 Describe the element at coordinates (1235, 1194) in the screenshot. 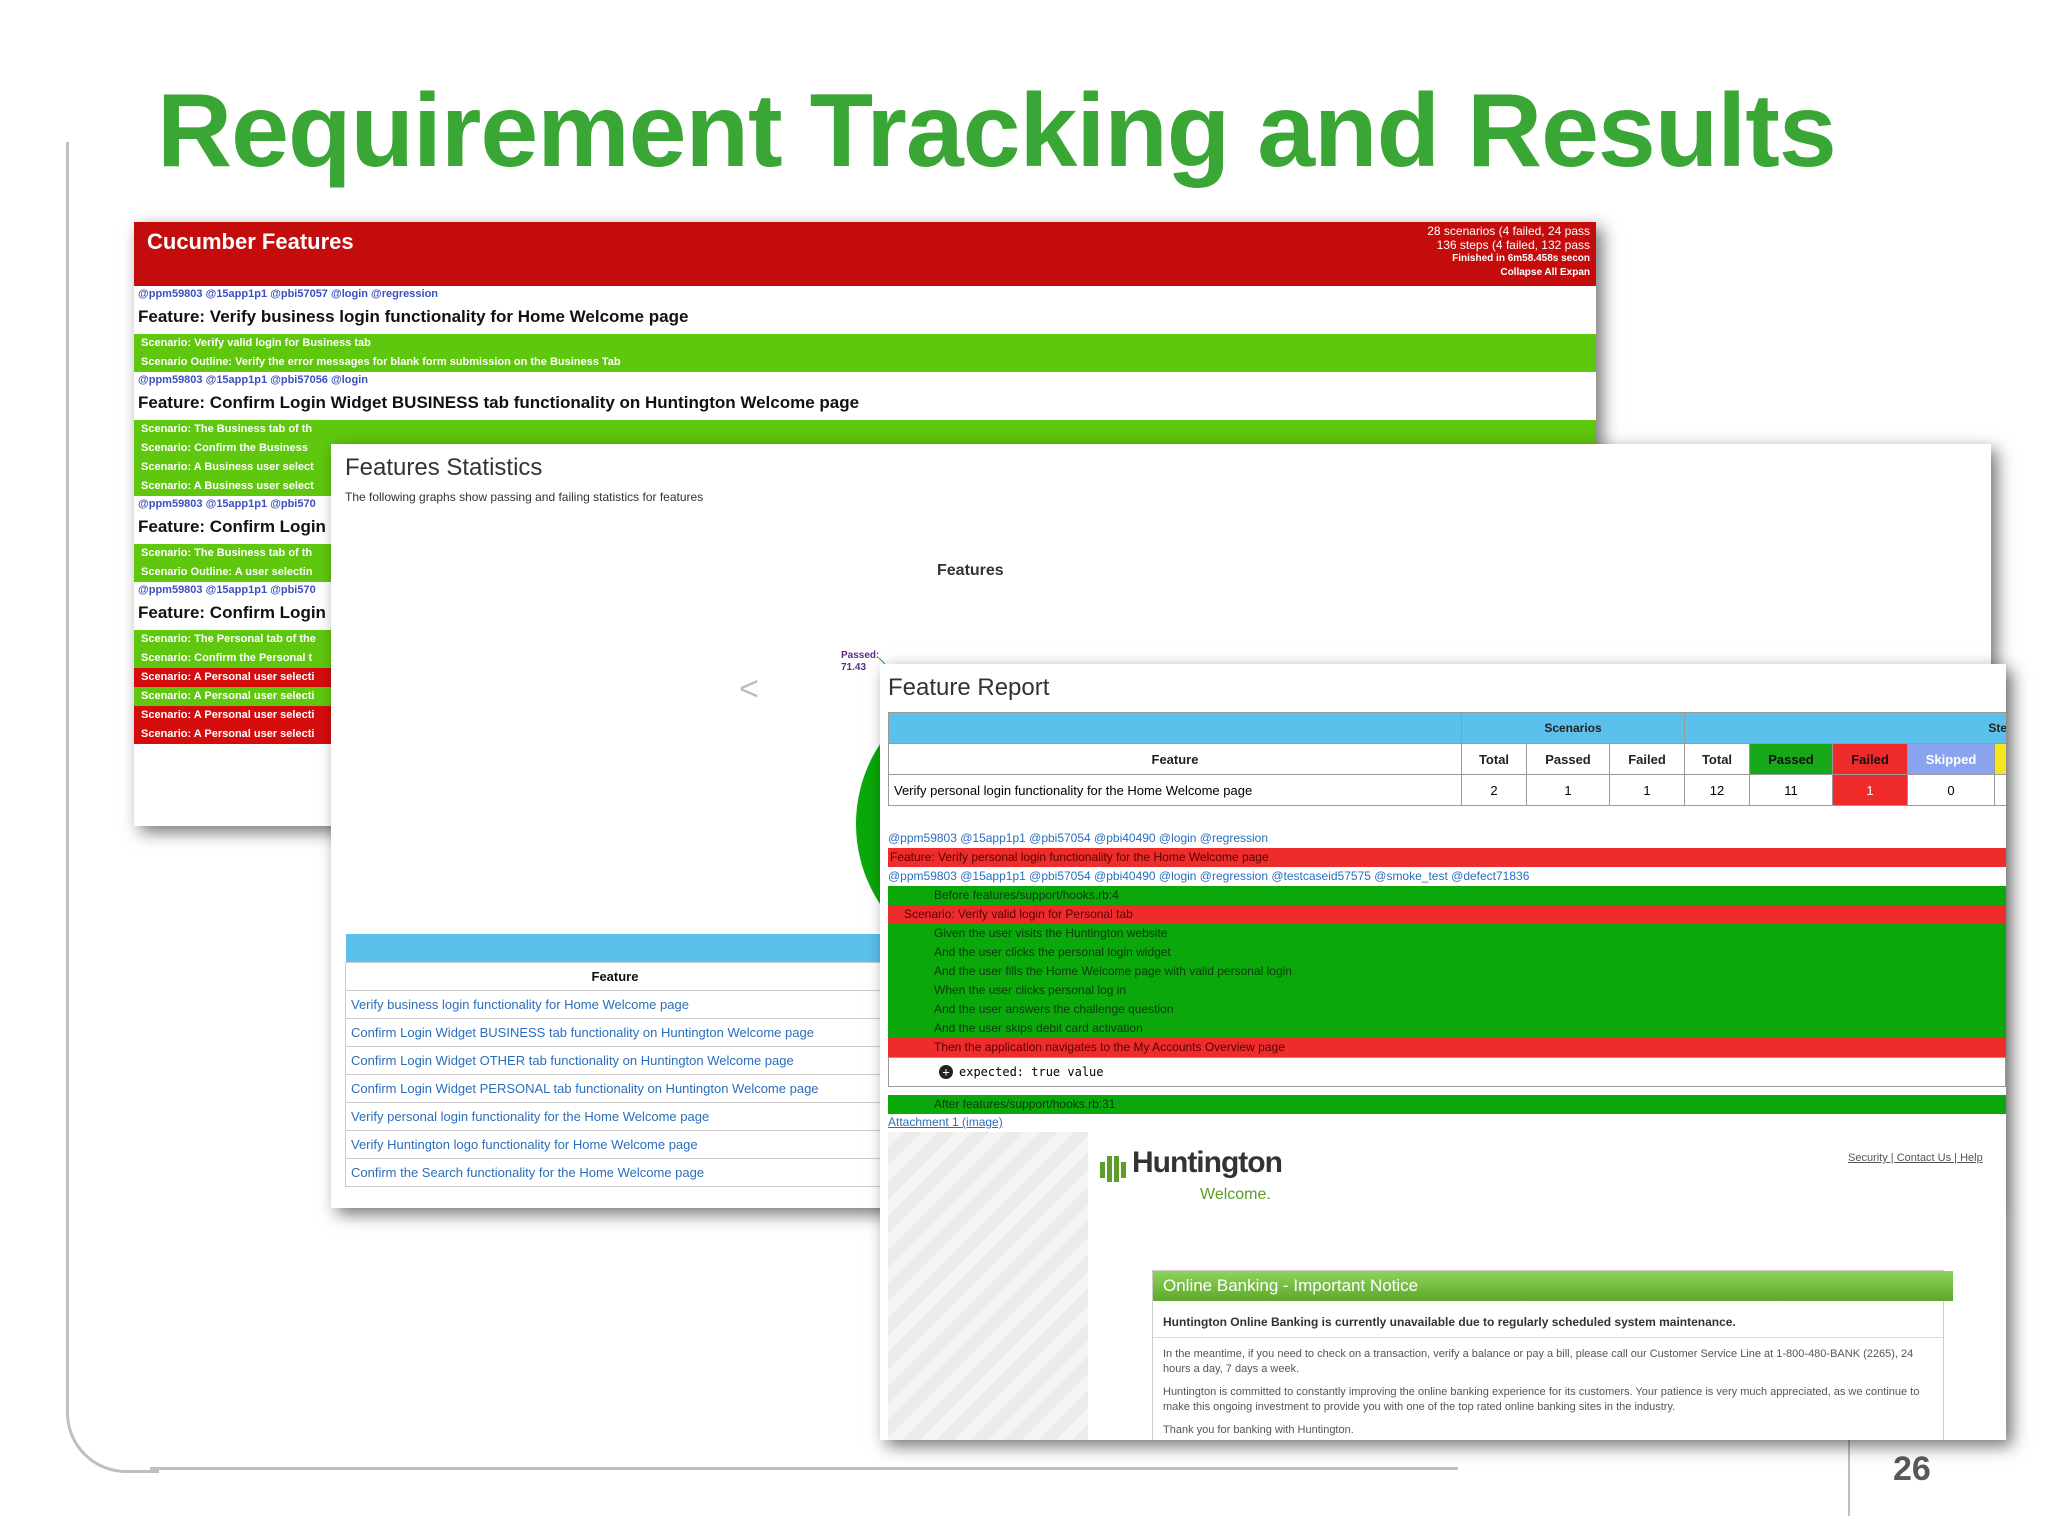

I see `huntington-welcome: Welcome.` at that location.